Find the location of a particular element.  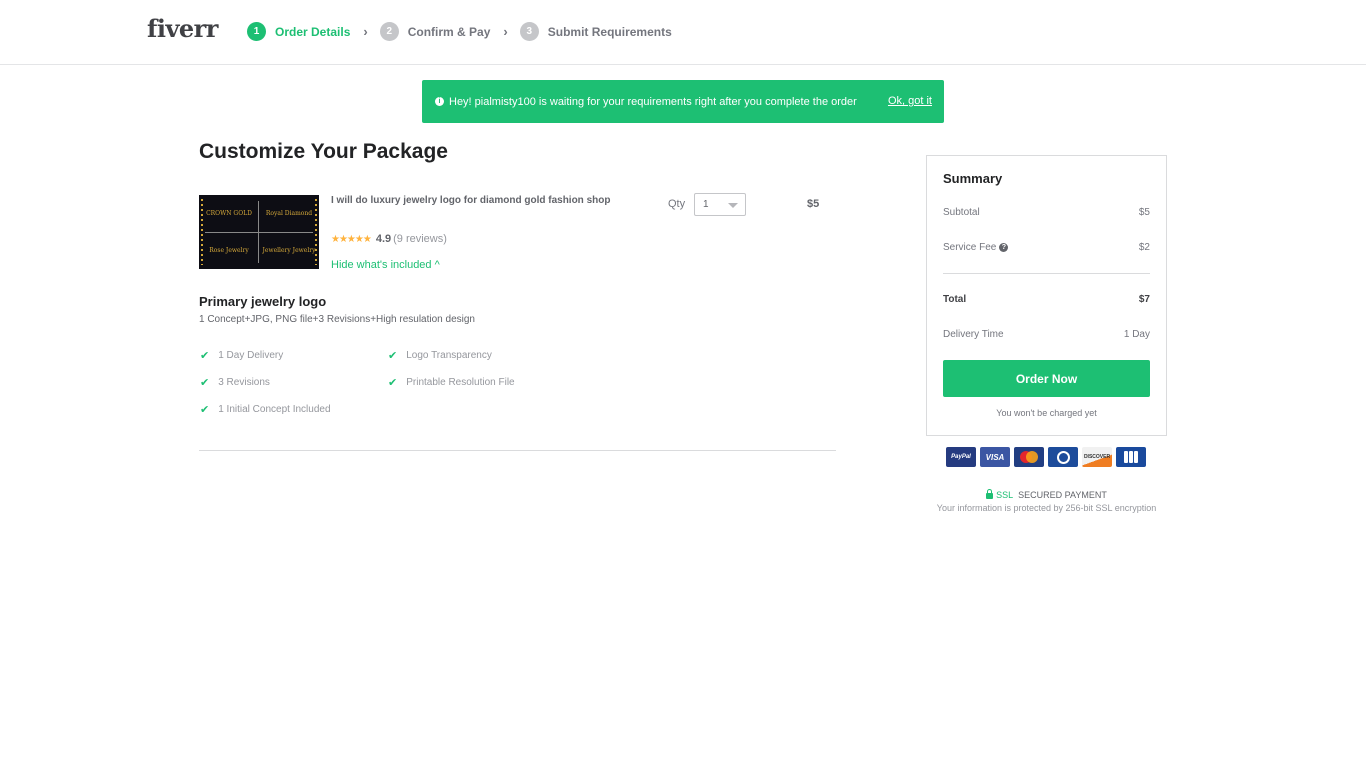

quantity-value: 1 is located at coordinates (706, 204).